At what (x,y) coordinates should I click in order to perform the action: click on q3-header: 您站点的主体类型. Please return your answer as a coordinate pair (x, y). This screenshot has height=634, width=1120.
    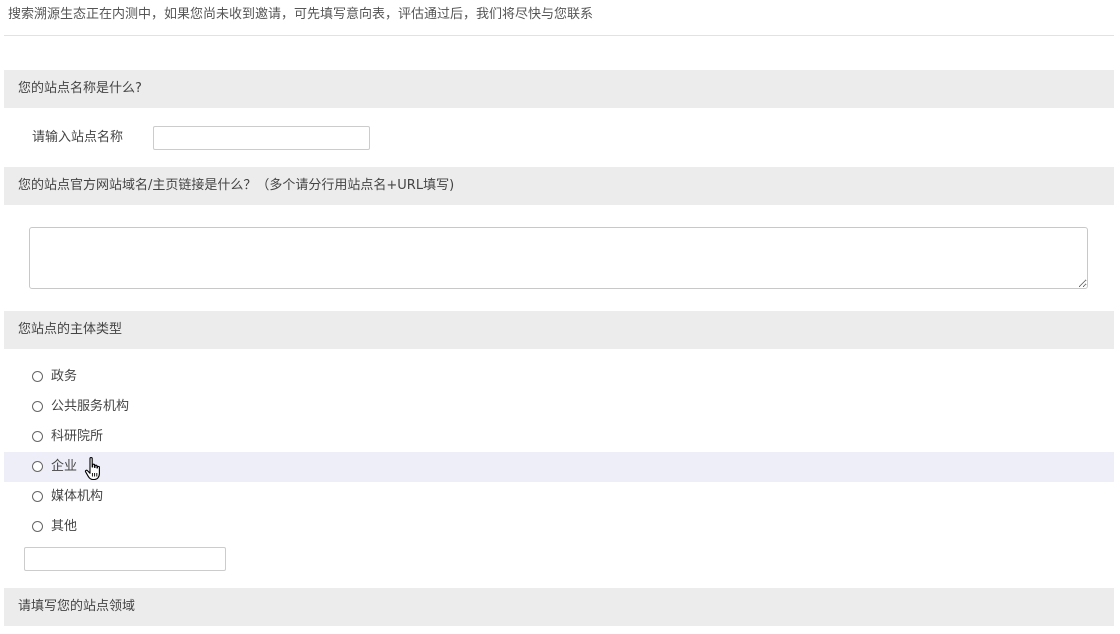
    Looking at the image, I should click on (559, 330).